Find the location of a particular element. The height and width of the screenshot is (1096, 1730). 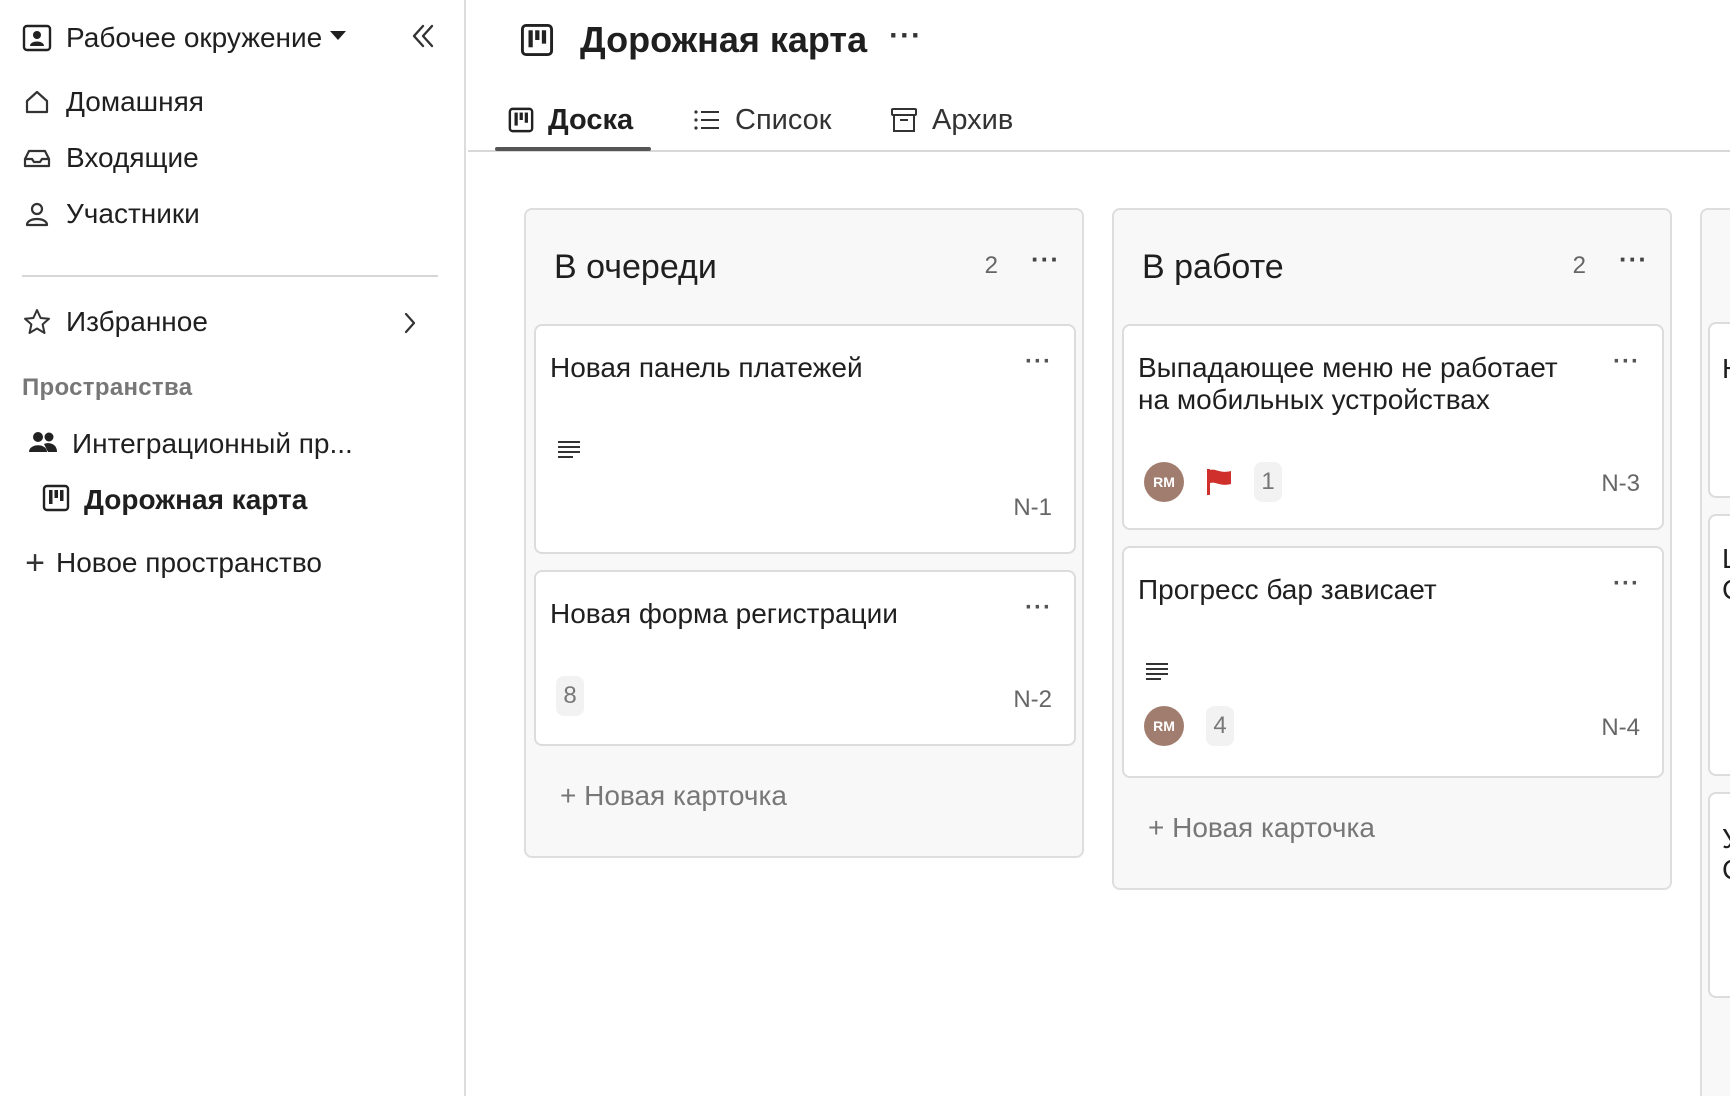

sidebar-item-label: Участники is located at coordinates (133, 213).